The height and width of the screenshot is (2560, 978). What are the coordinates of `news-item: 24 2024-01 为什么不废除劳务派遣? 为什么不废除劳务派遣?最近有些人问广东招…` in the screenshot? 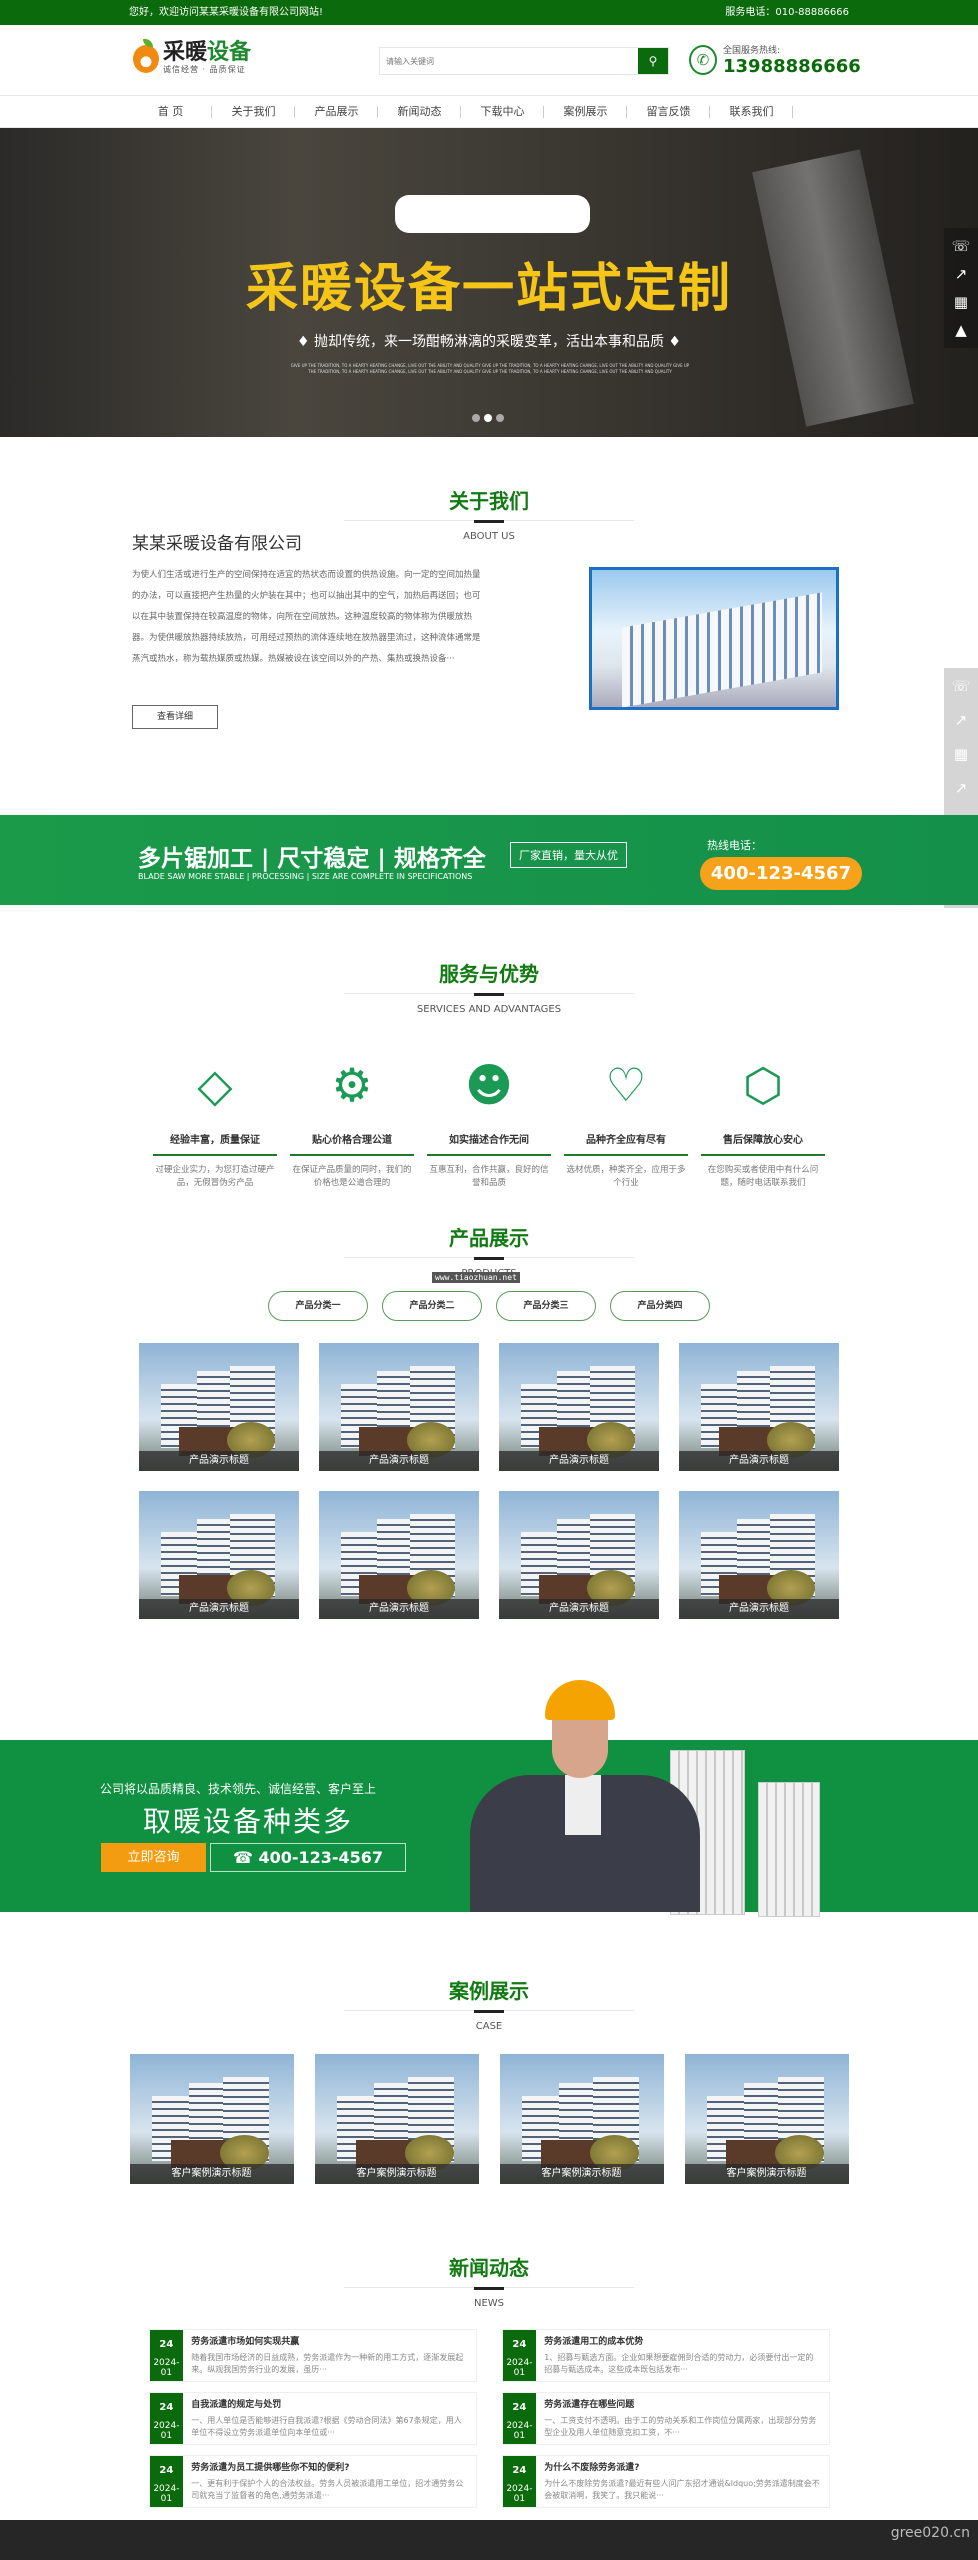 It's located at (665, 2481).